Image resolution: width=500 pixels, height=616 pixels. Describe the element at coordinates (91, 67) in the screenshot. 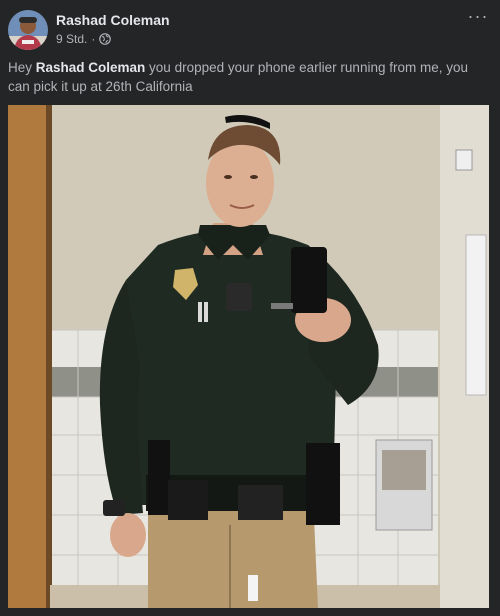

I see `mention-link: Rashad Coleman` at that location.